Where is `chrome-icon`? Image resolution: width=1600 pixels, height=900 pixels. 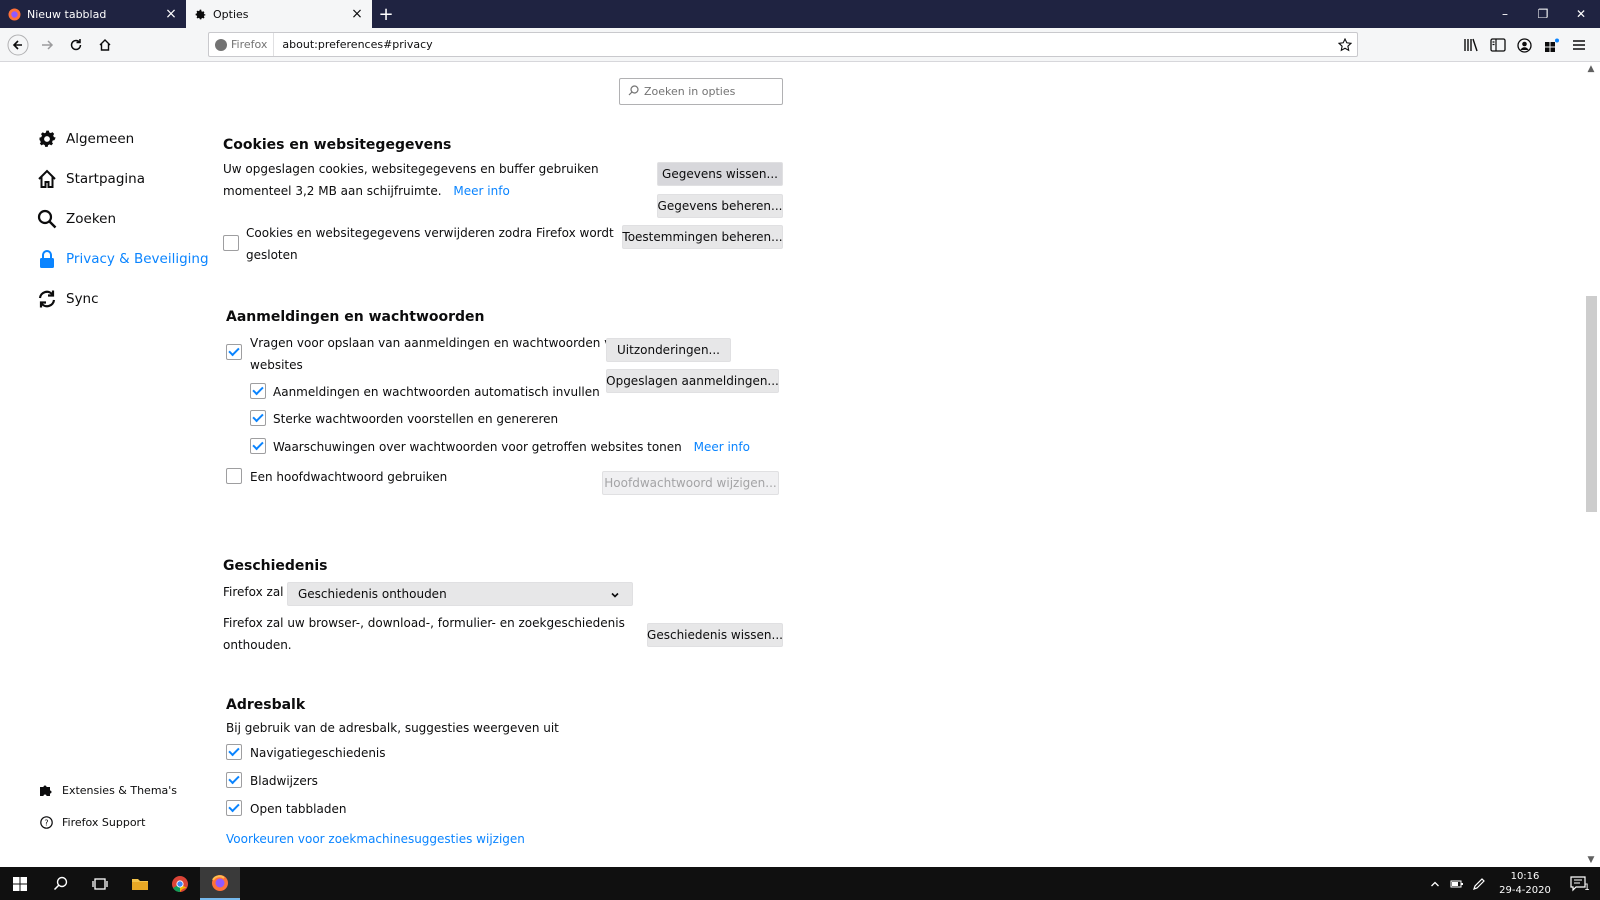
chrome-icon is located at coordinates (180, 883).